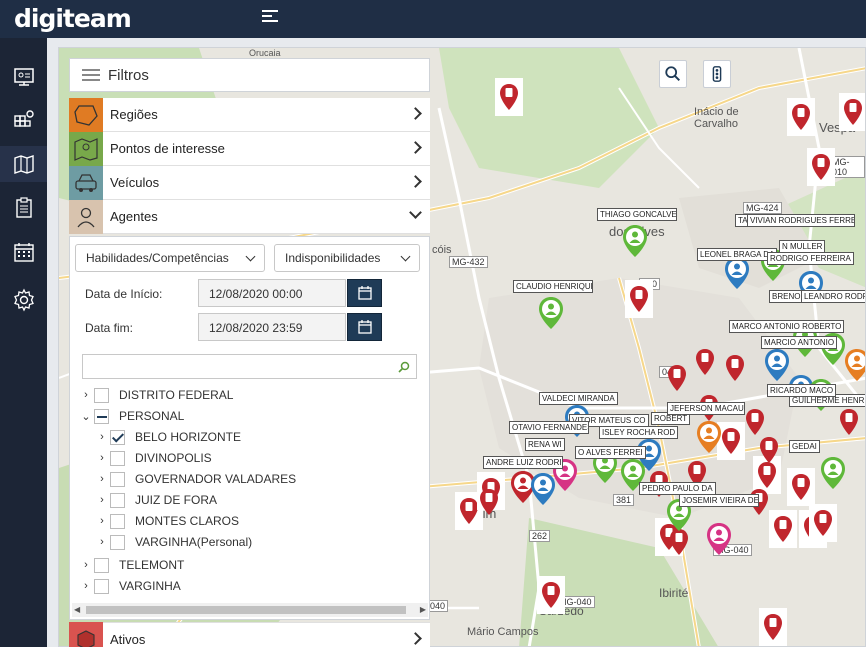 The width and height of the screenshot is (866, 647). Describe the element at coordinates (249, 216) in the screenshot. I see `section-agentes: Agentes` at that location.